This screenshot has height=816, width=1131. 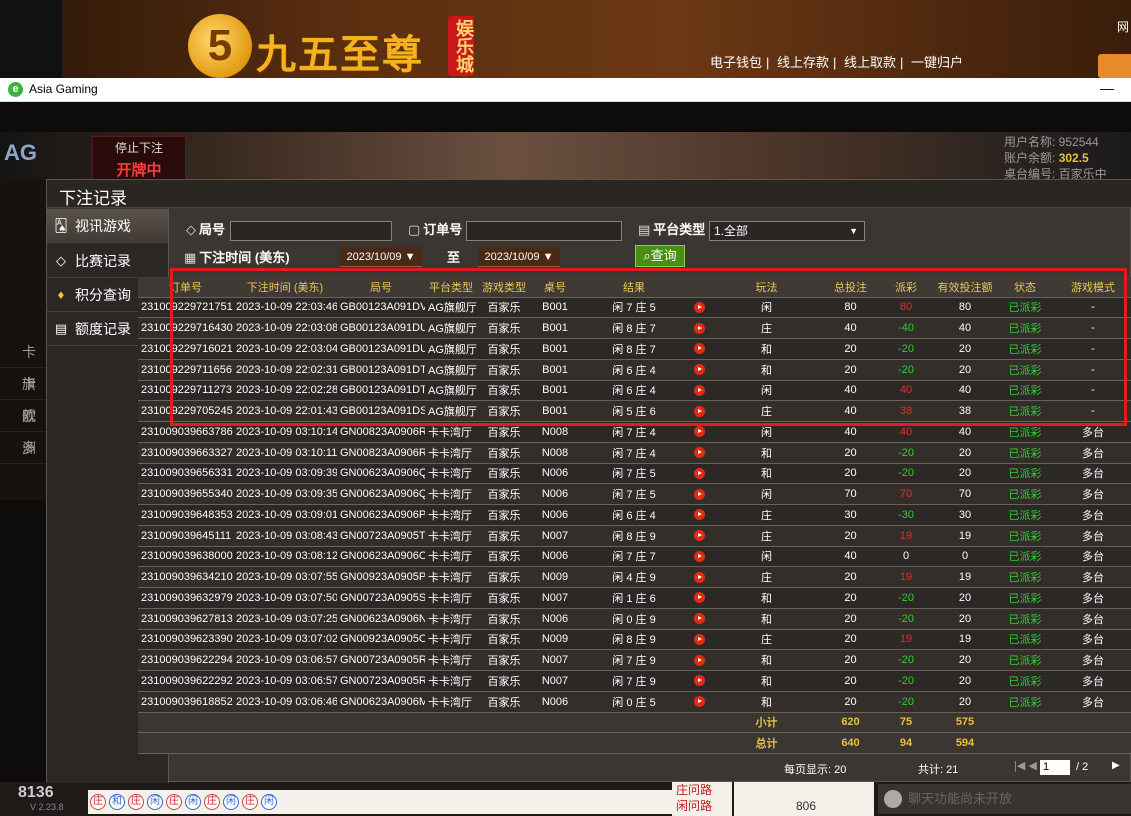 What do you see at coordinates (555, 536) in the screenshot?
I see `table-cell: N007` at bounding box center [555, 536].